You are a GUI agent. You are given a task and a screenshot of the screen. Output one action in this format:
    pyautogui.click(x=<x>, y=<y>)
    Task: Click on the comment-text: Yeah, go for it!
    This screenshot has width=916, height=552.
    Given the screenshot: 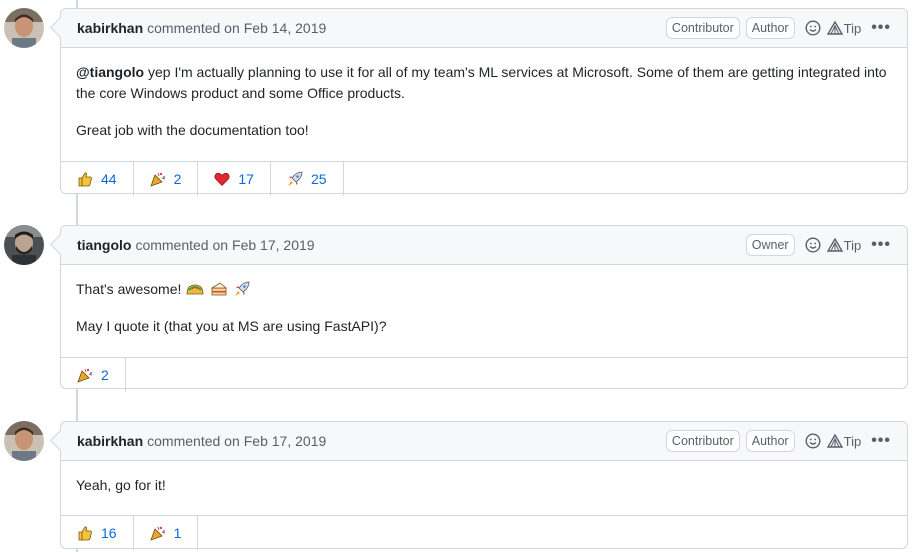 What is the action you would take?
    pyautogui.click(x=121, y=485)
    